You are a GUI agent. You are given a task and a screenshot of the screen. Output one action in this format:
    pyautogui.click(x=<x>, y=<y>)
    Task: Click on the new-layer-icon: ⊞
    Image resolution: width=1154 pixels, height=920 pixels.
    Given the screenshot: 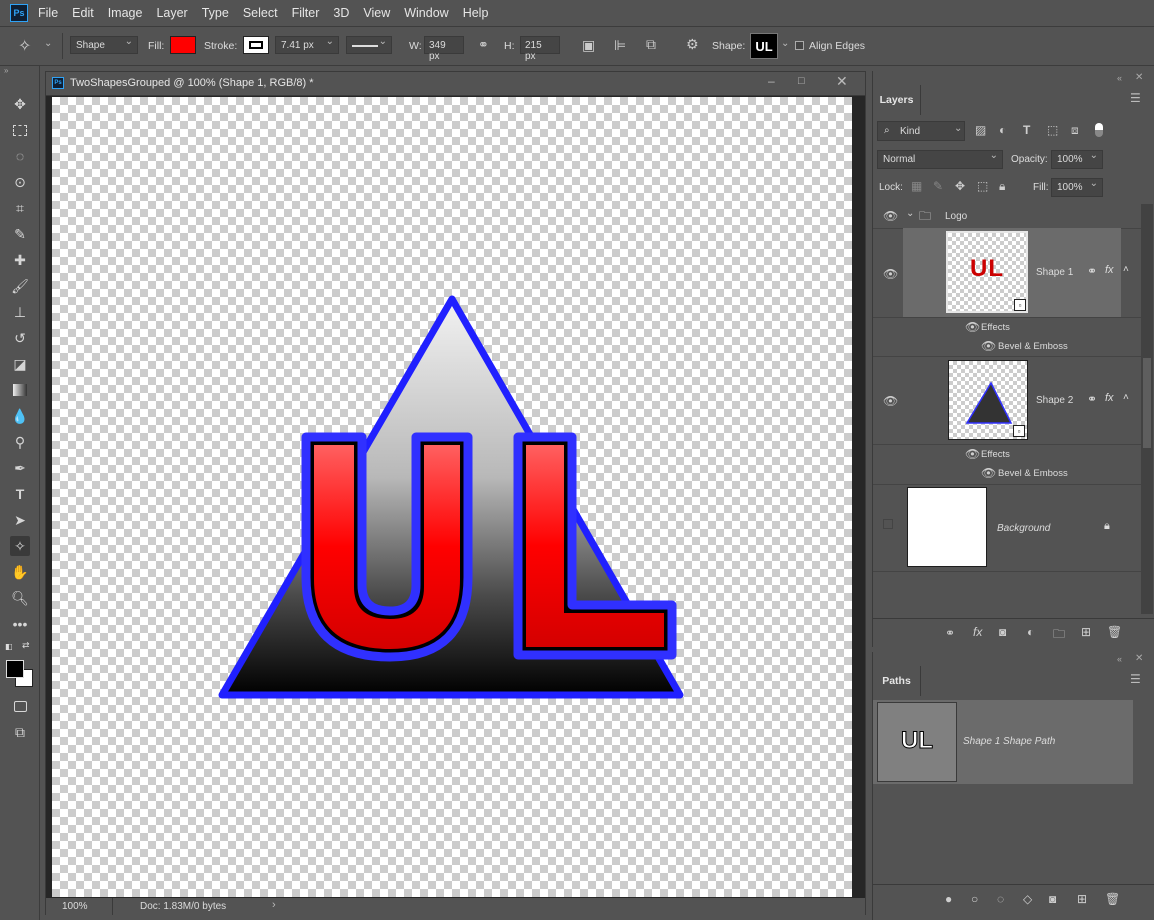 What is the action you would take?
    pyautogui.click(x=1086, y=632)
    